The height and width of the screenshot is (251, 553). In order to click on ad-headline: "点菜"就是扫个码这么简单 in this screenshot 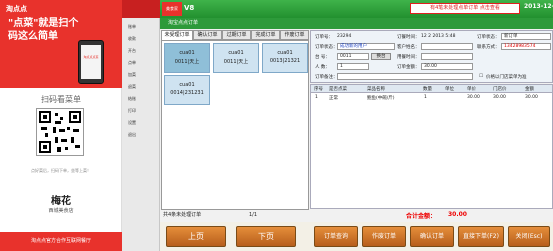, I will do `click(43, 30)`.